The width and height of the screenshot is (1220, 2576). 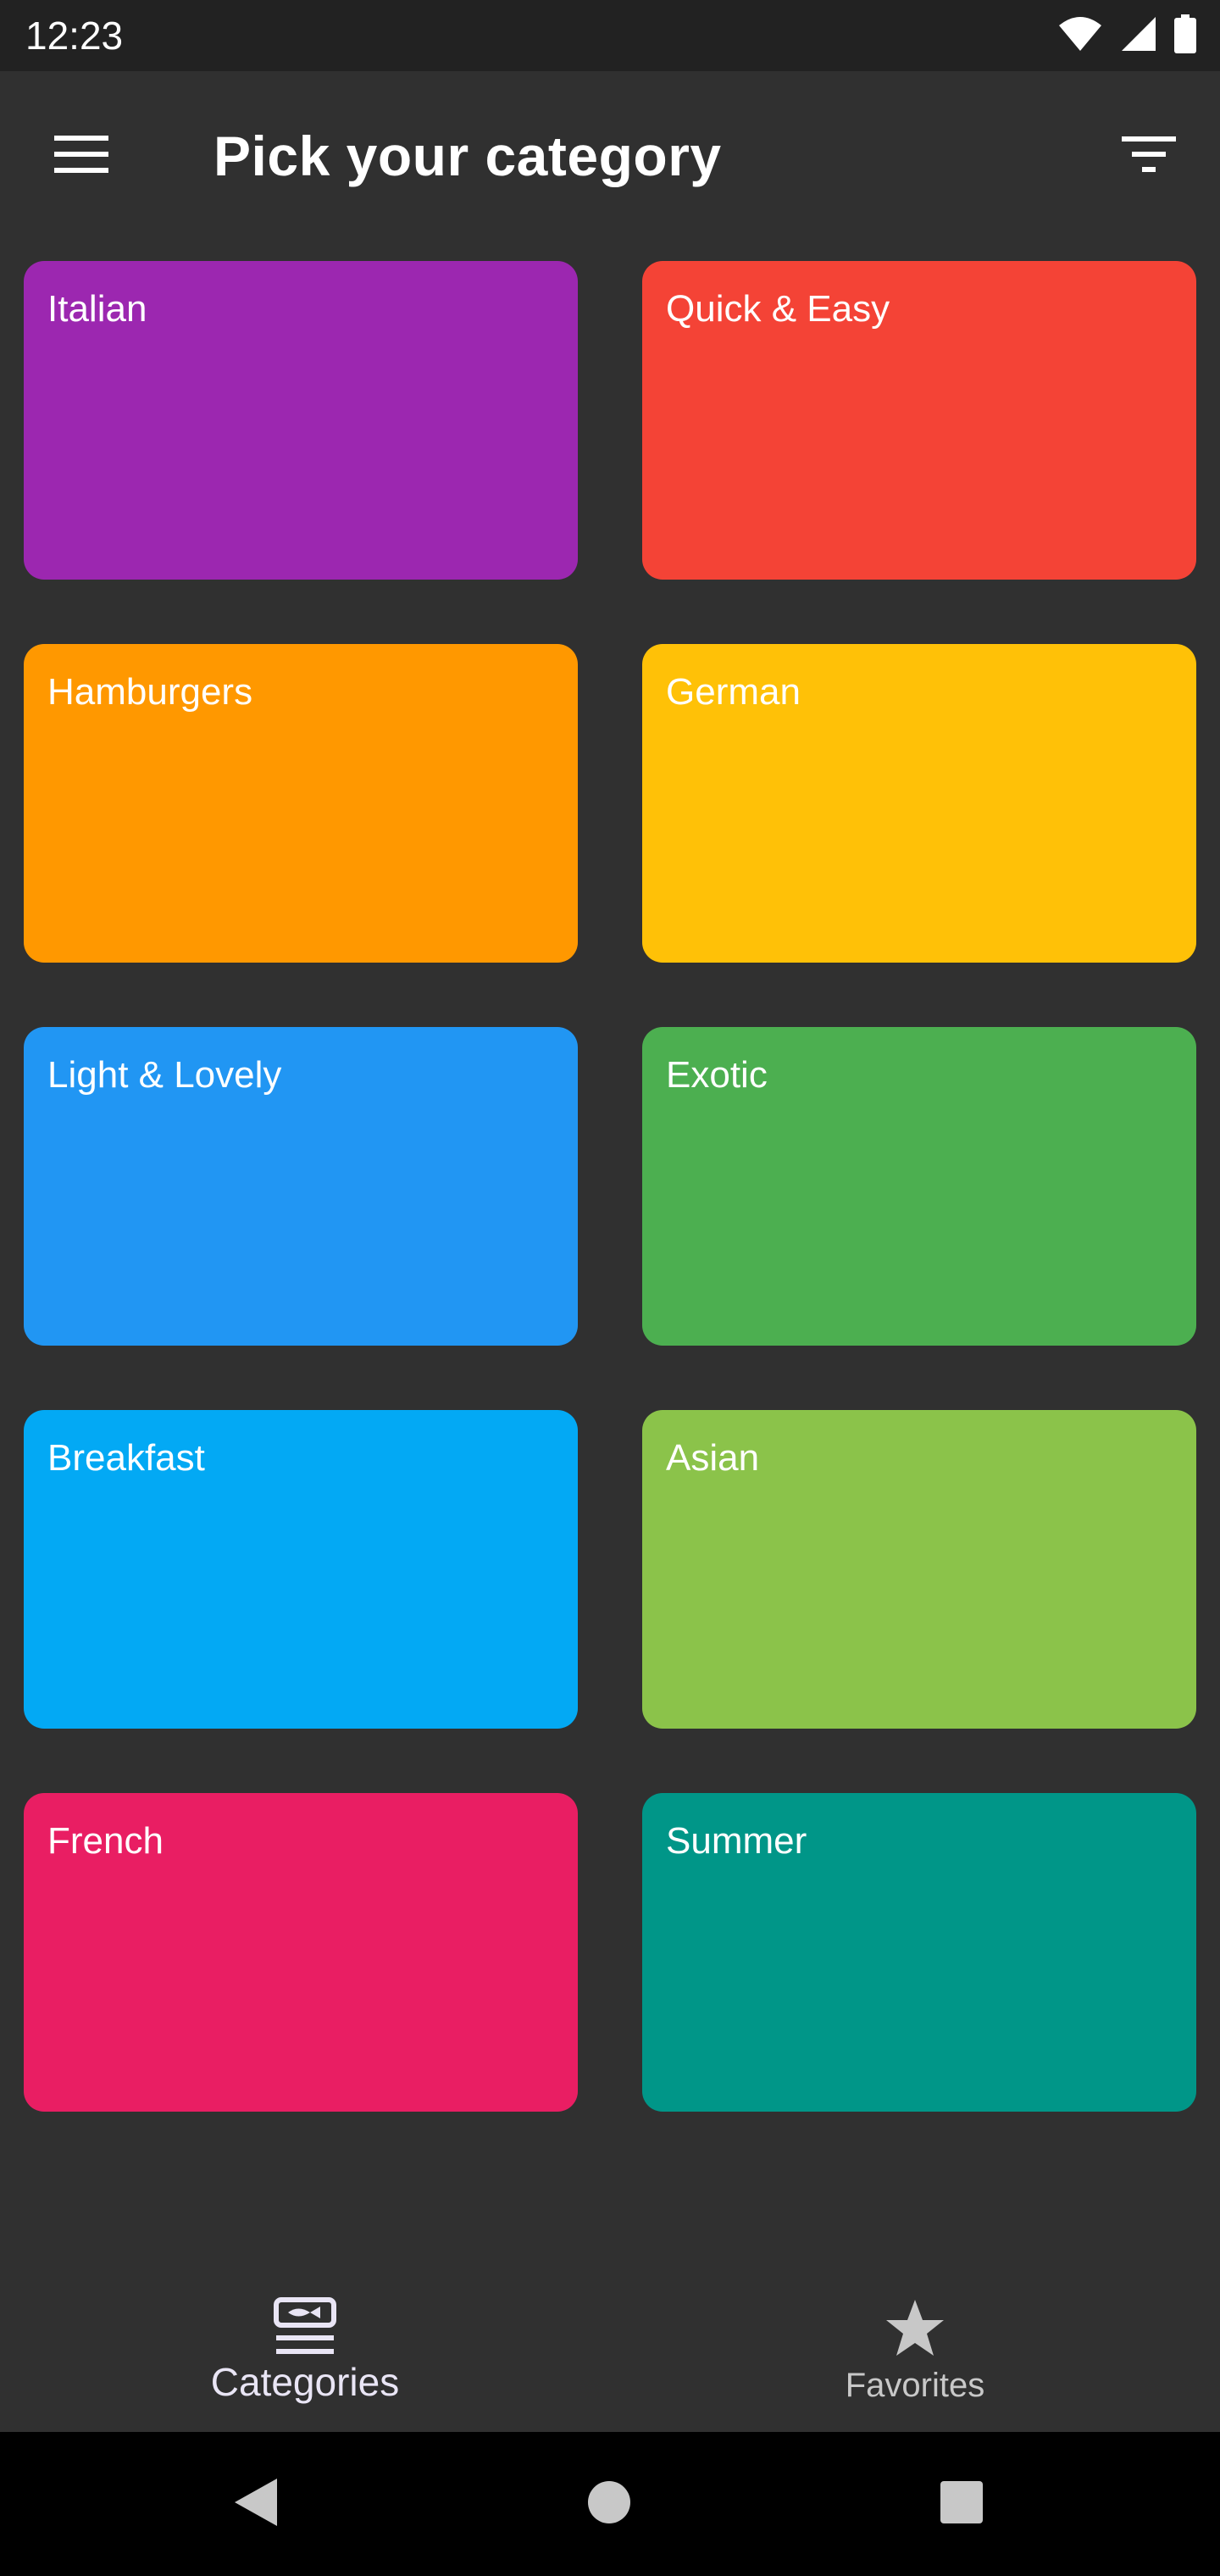 I want to click on system-navigation-bar, so click(x=610, y=2504).